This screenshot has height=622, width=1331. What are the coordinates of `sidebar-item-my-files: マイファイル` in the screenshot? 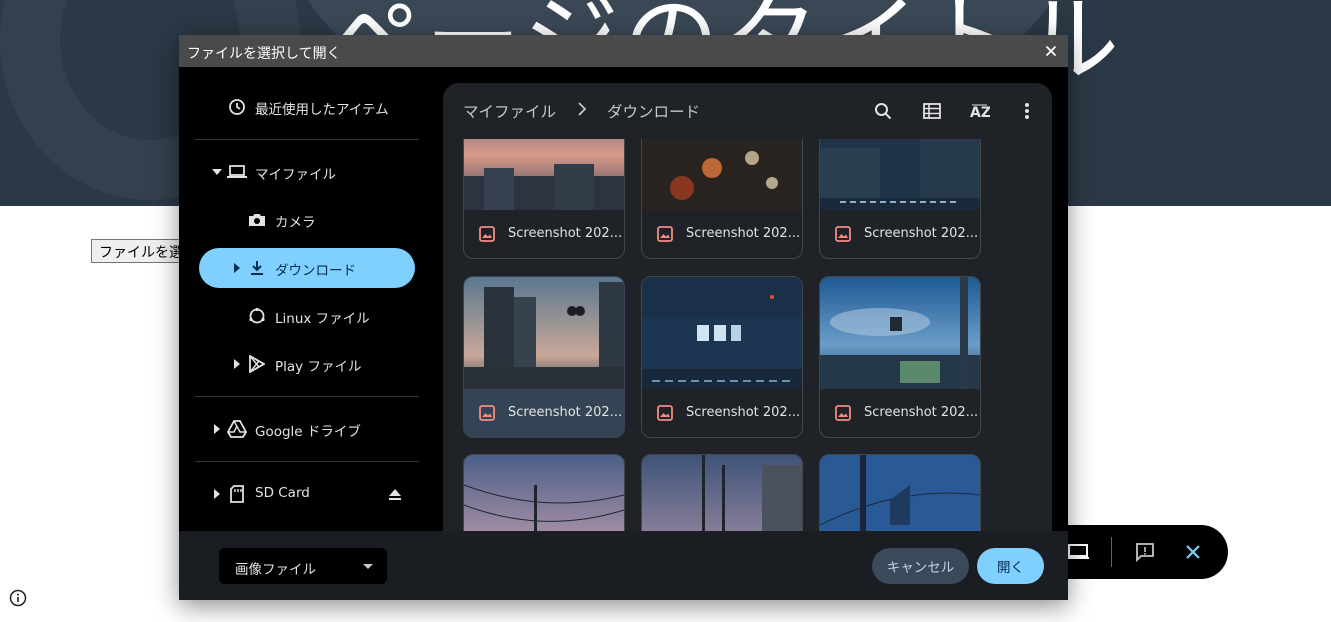 It's located at (307, 172).